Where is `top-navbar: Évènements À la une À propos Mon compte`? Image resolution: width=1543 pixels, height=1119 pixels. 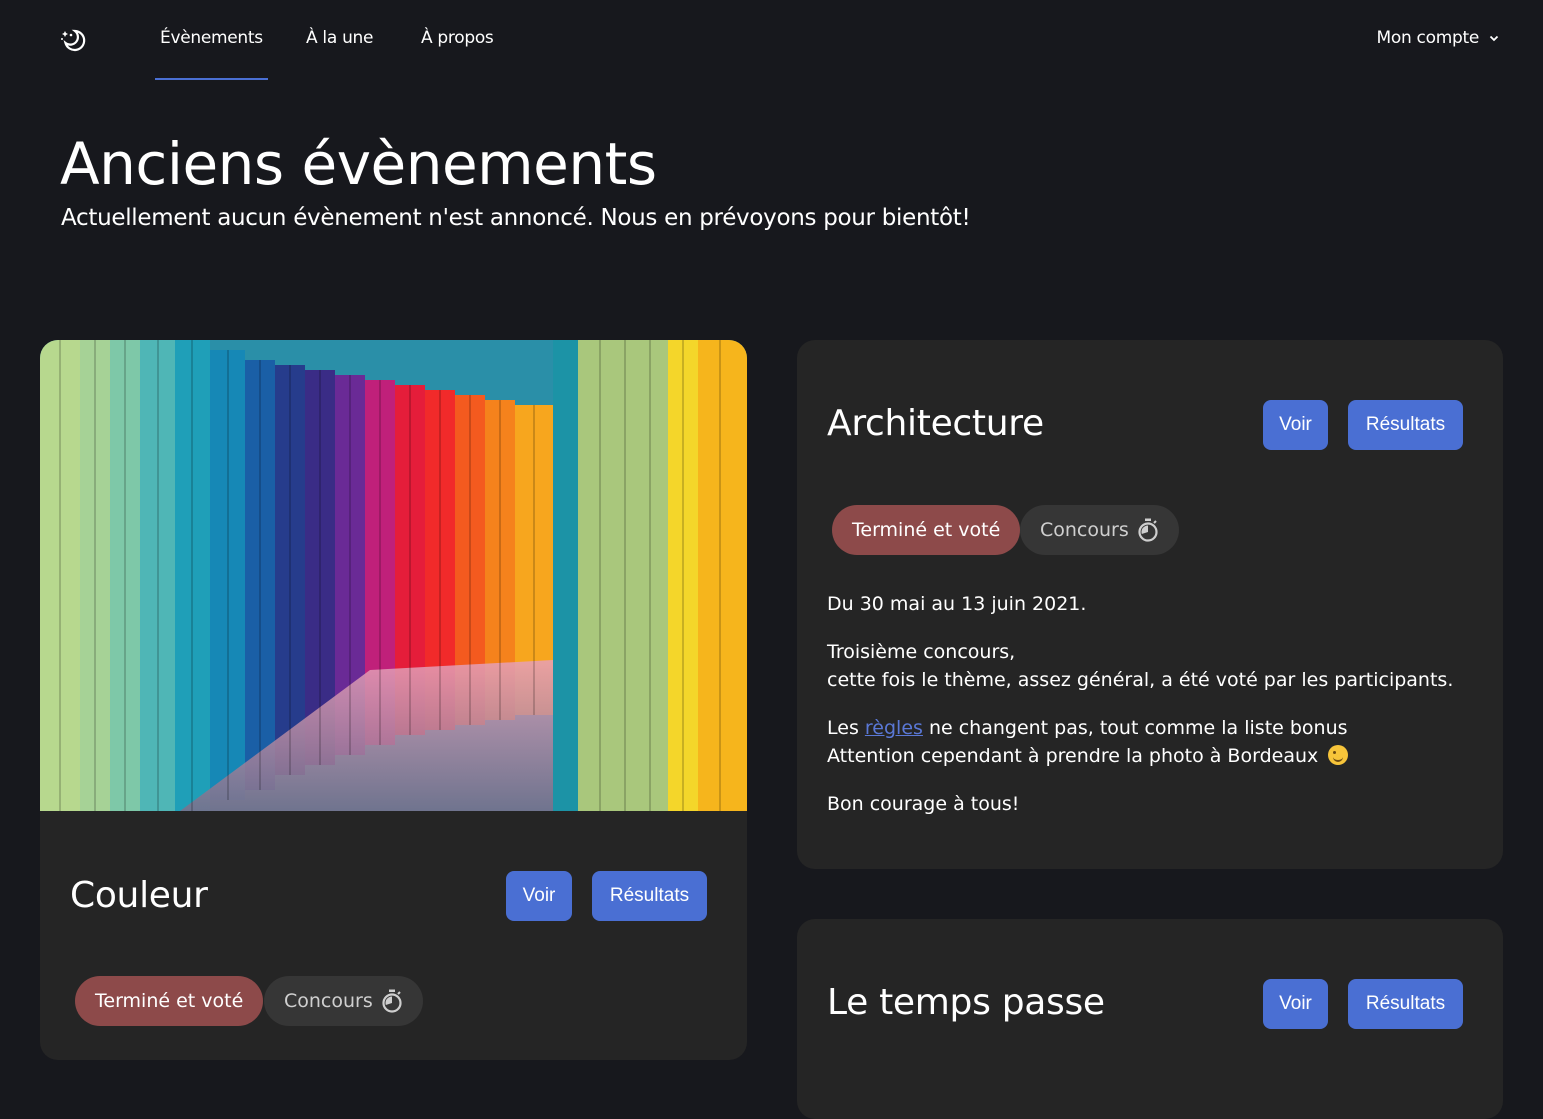 top-navbar: Évènements À la une À propos Mon compte is located at coordinates (771, 40).